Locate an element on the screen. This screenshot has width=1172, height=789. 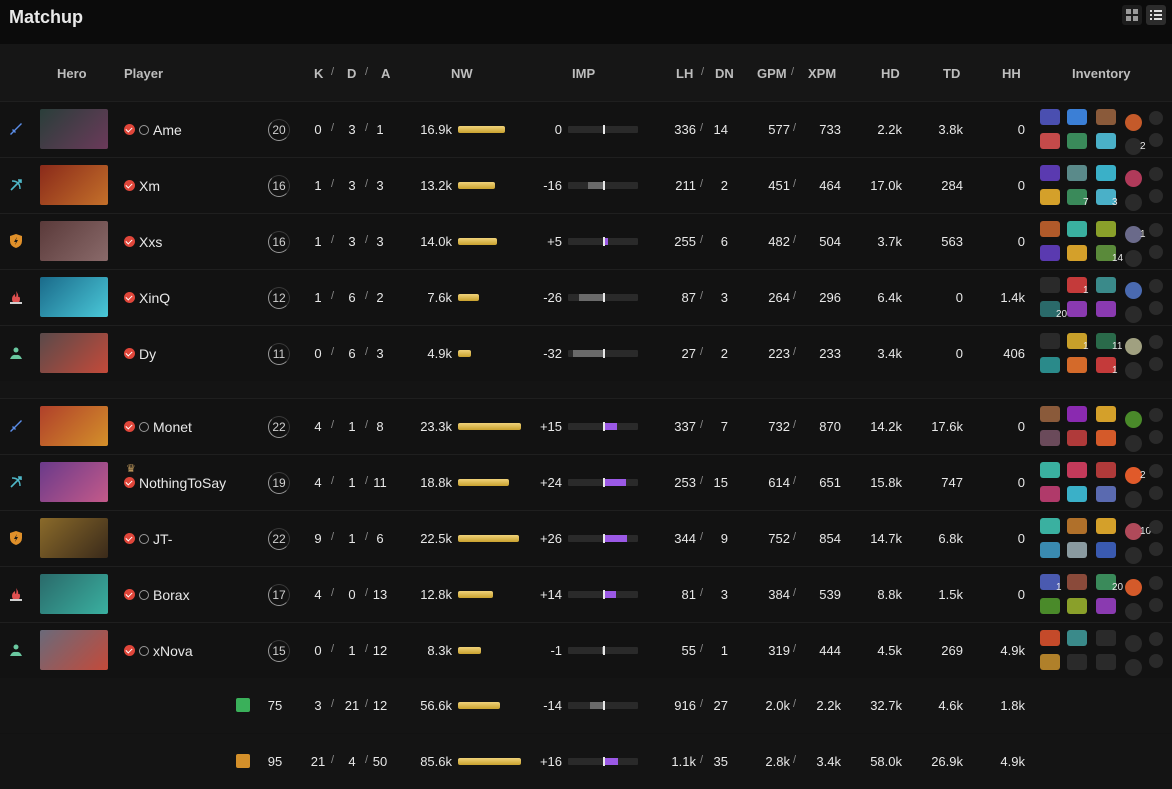
player-name: xNova is located at coordinates (173, 651).